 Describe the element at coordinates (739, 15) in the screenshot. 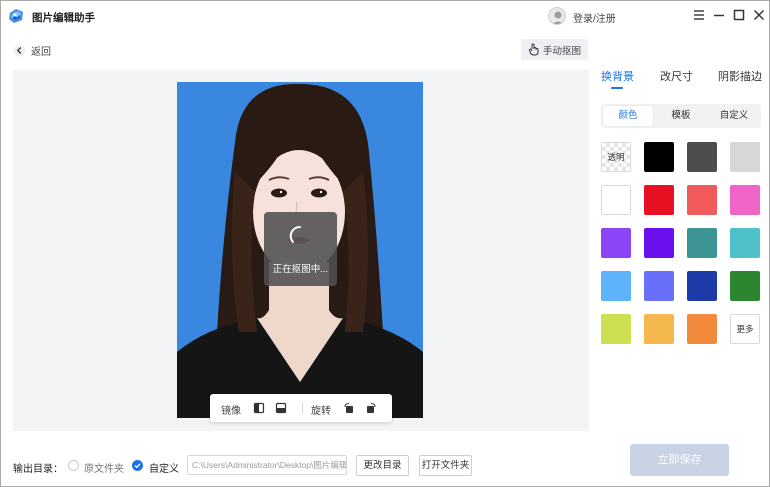

I see `maximize-icon` at that location.